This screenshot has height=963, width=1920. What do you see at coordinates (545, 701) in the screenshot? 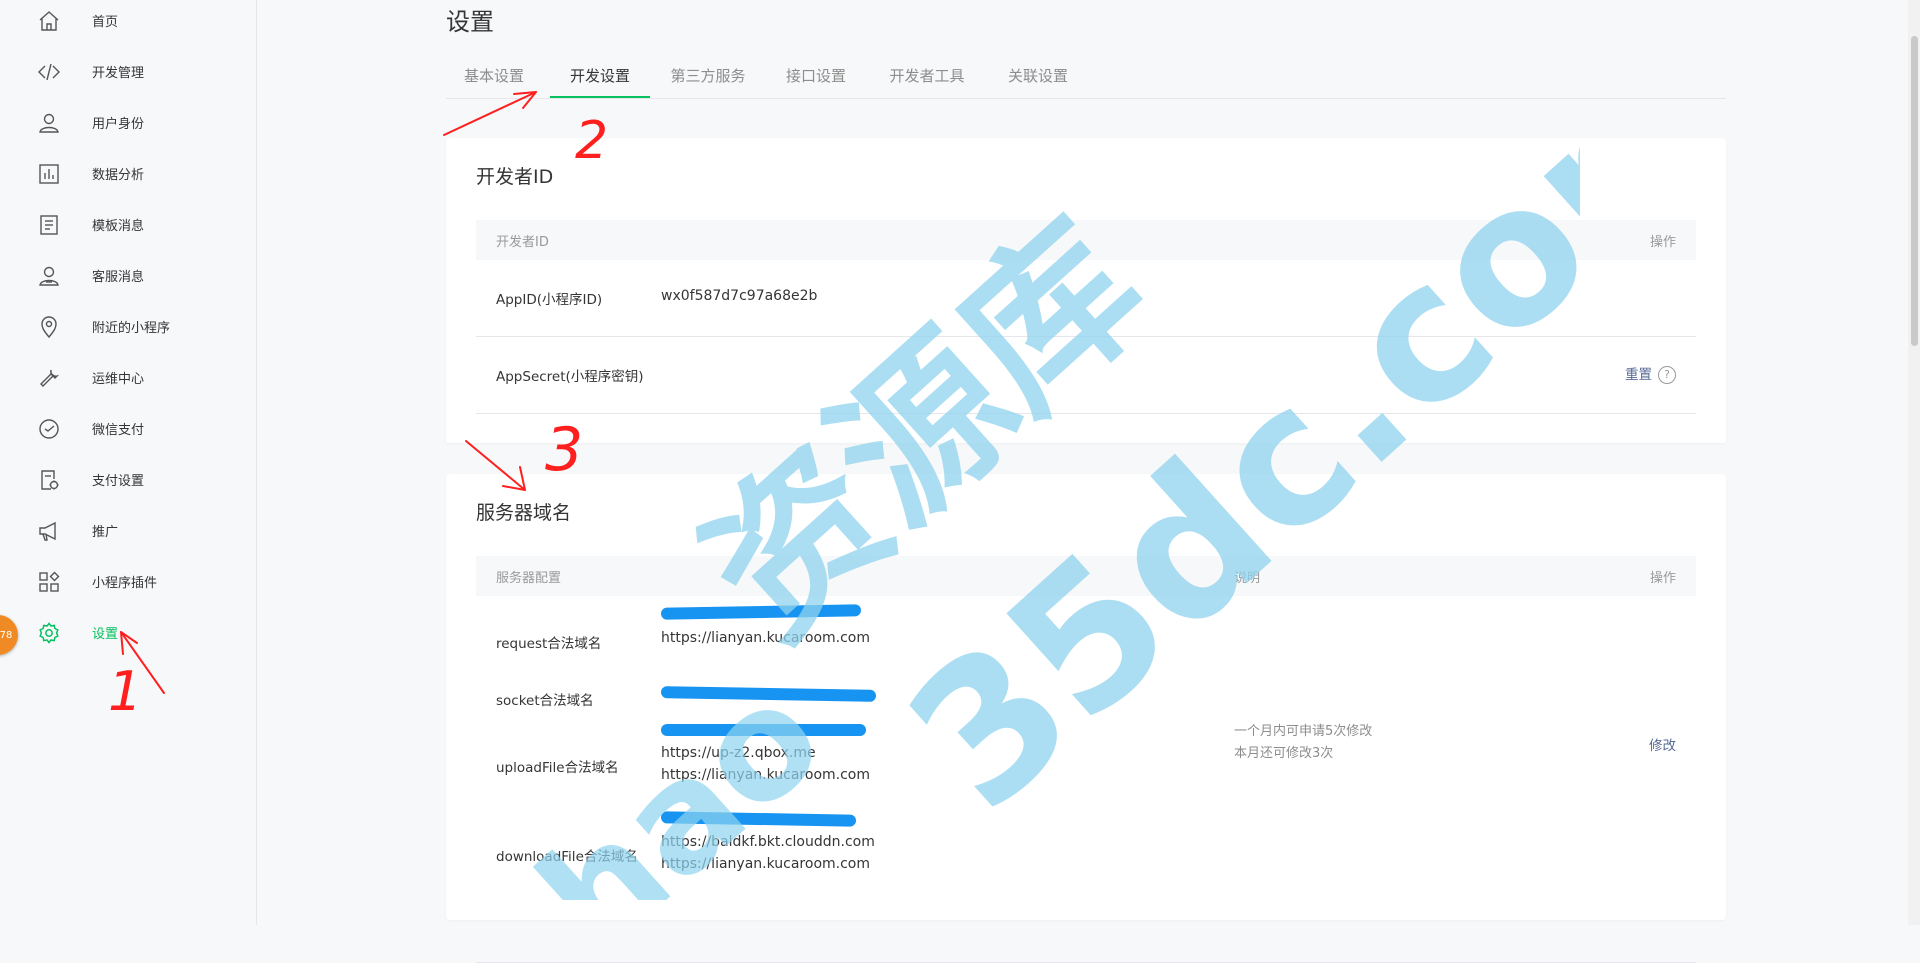
I see `socket-domain-label: socket合法域名` at bounding box center [545, 701].